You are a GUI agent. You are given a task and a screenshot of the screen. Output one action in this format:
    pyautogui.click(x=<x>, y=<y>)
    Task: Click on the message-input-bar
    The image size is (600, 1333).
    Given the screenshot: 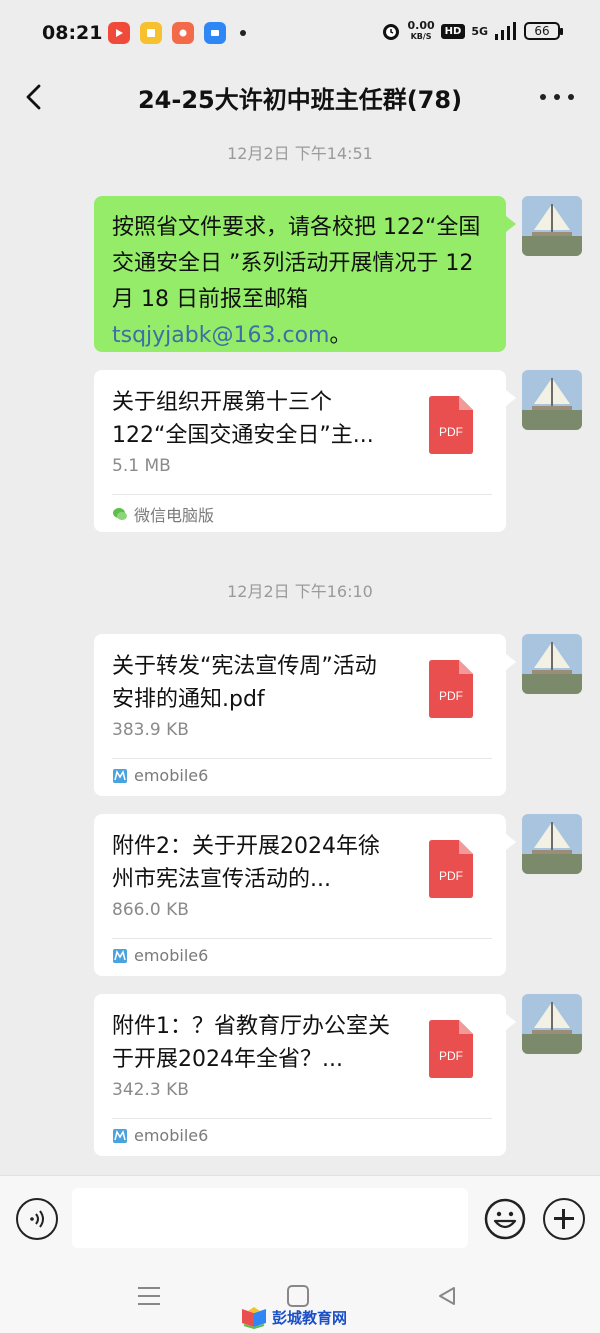 What is the action you would take?
    pyautogui.click(x=300, y=1218)
    